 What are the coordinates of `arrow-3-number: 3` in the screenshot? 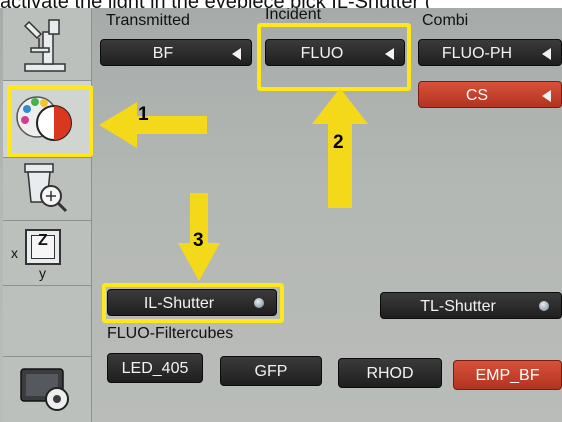 It's located at (198, 240).